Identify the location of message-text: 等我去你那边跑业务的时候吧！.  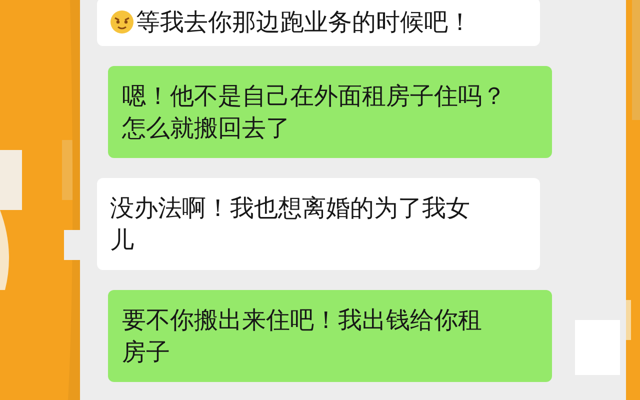
(291, 22).